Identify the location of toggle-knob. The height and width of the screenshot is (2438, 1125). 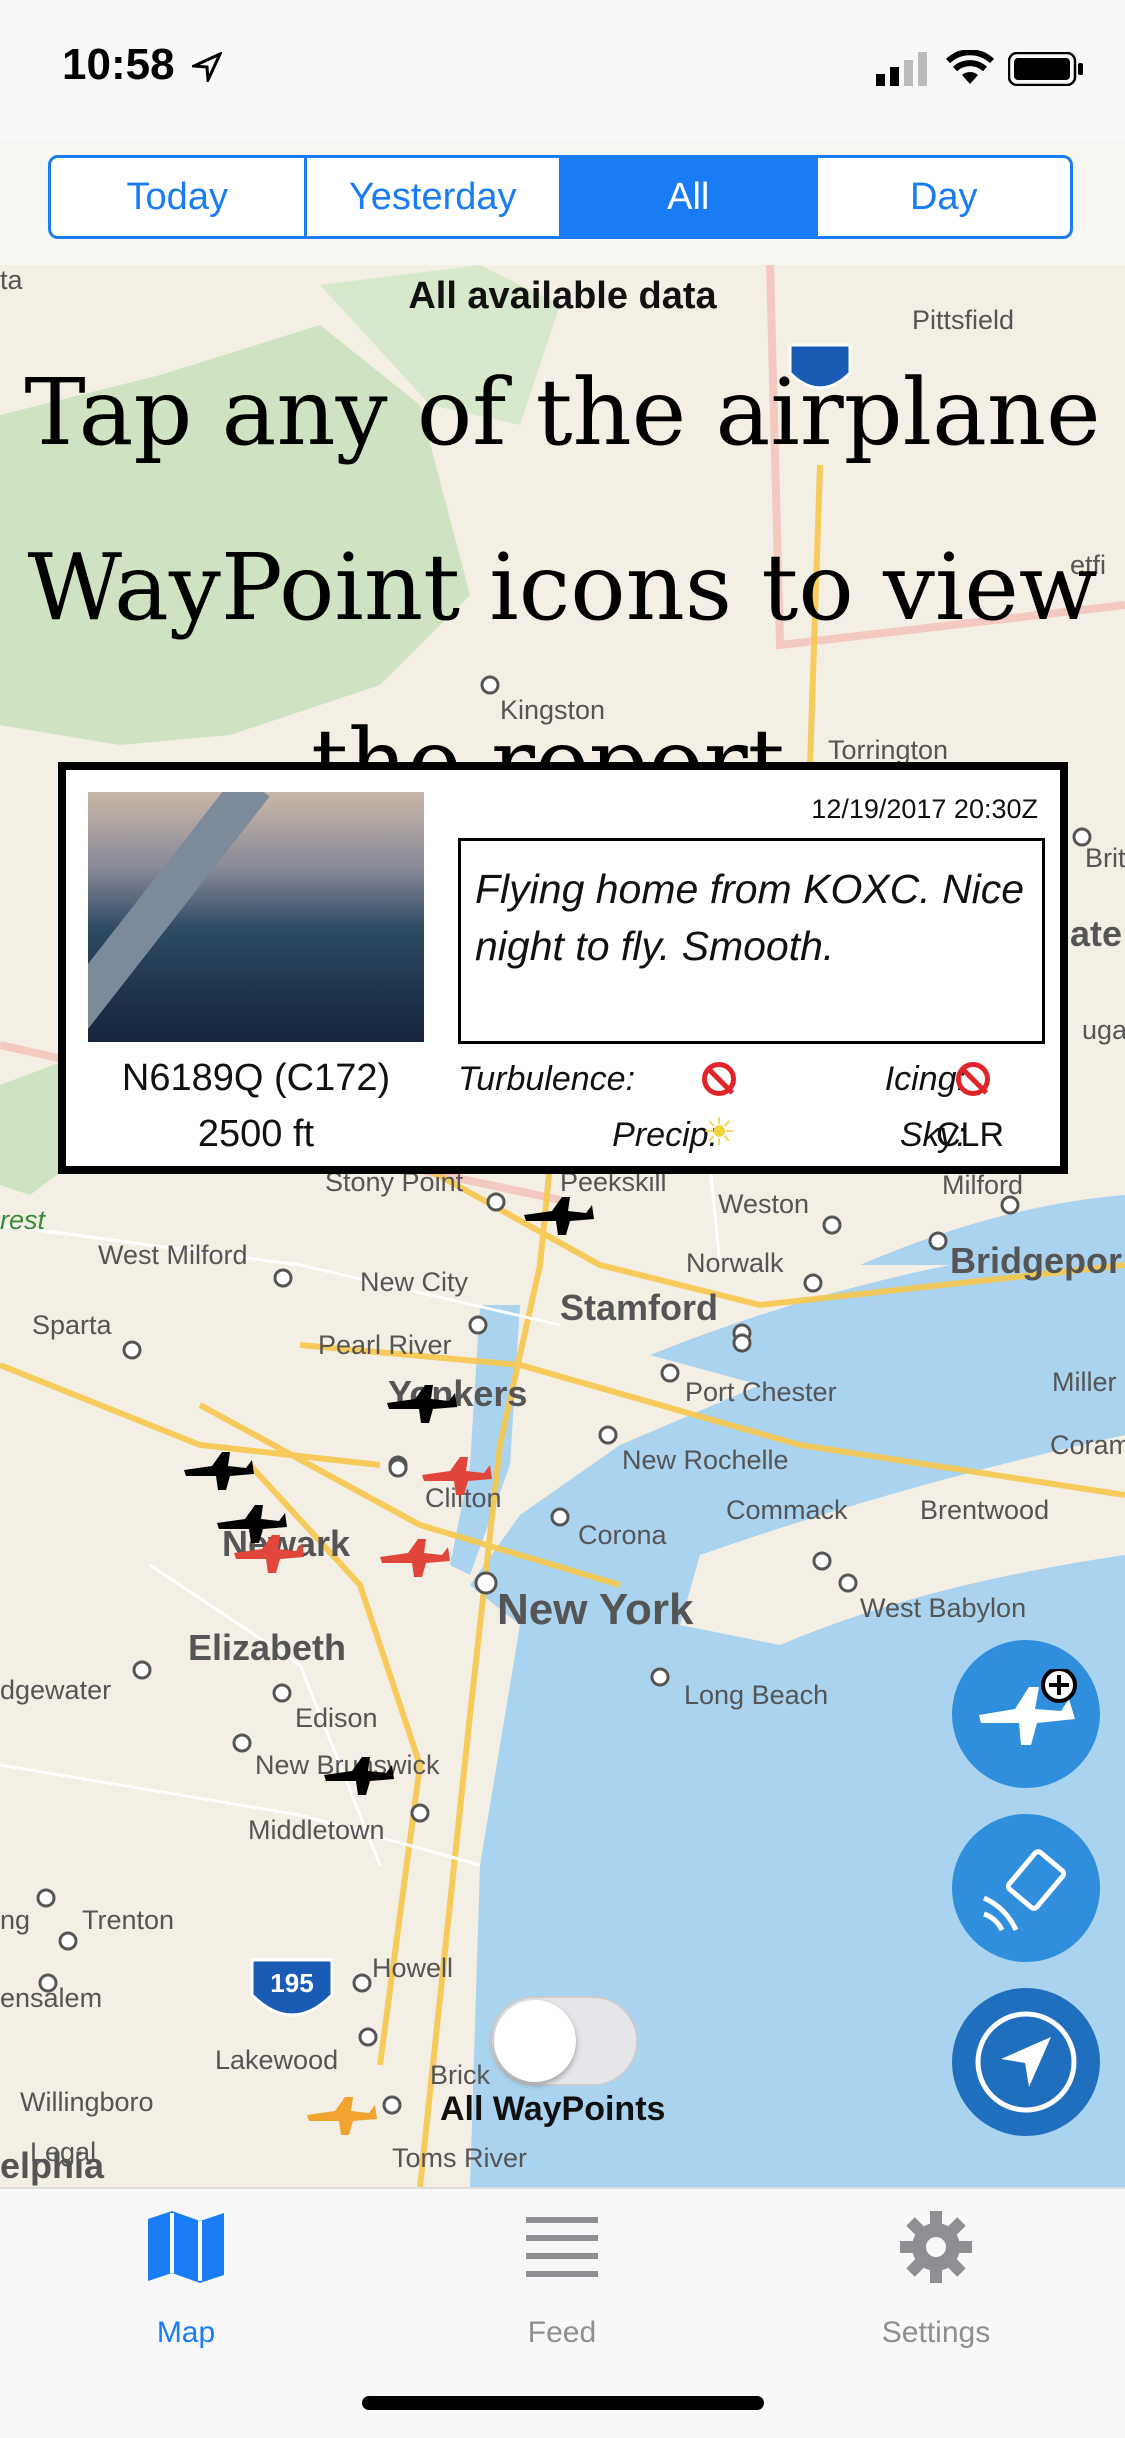
(535, 2041).